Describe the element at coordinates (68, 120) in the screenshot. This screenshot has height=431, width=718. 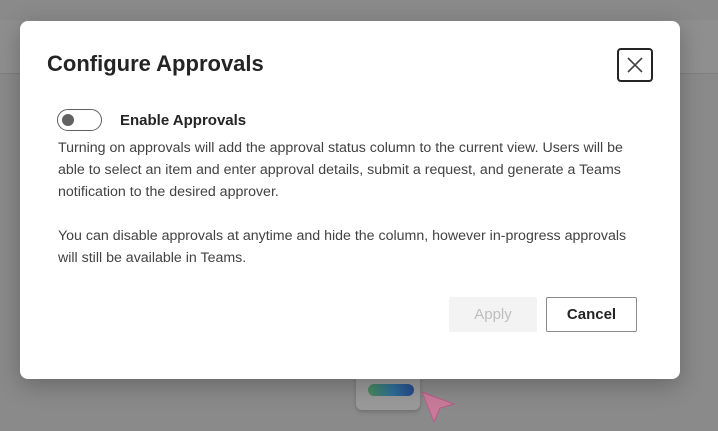
I see `toggle-knob` at that location.